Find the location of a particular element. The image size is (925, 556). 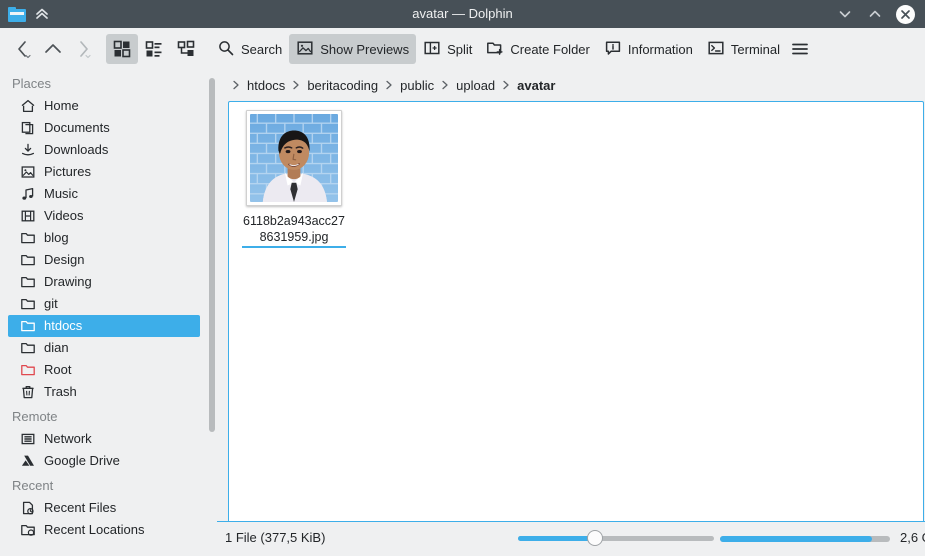

capacity-bar is located at coordinates (805, 539).